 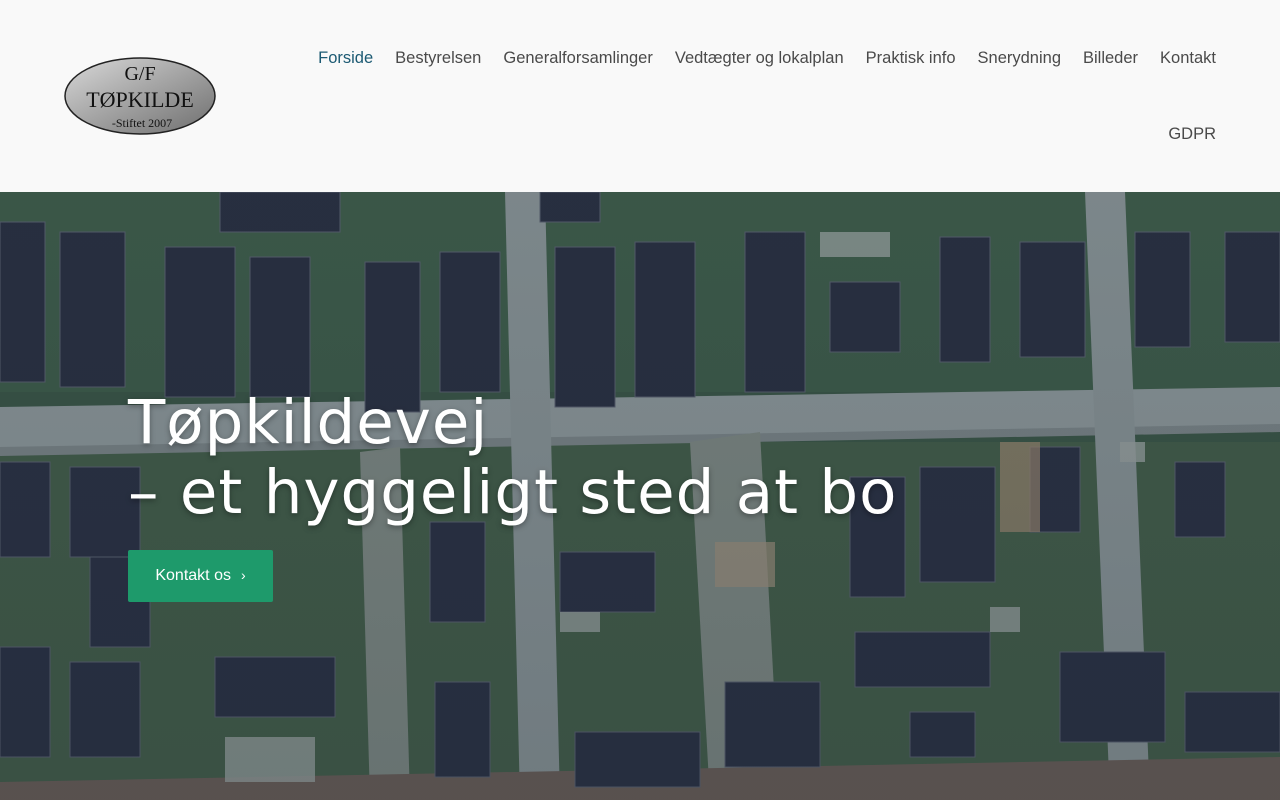 I want to click on logo-text-line3: -Stiftet 2007, so click(x=142, y=123).